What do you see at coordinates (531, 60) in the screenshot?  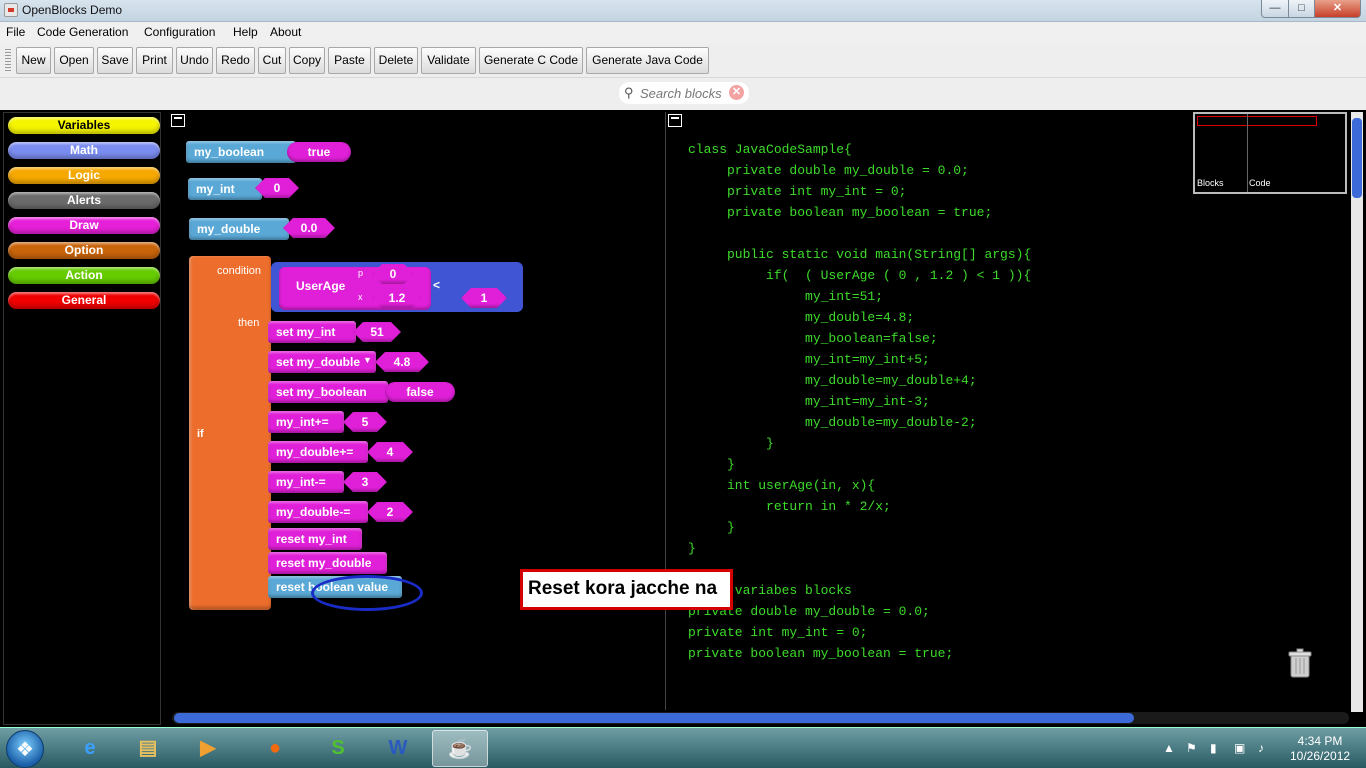 I see `generate-c-code-button: Generate C Code` at bounding box center [531, 60].